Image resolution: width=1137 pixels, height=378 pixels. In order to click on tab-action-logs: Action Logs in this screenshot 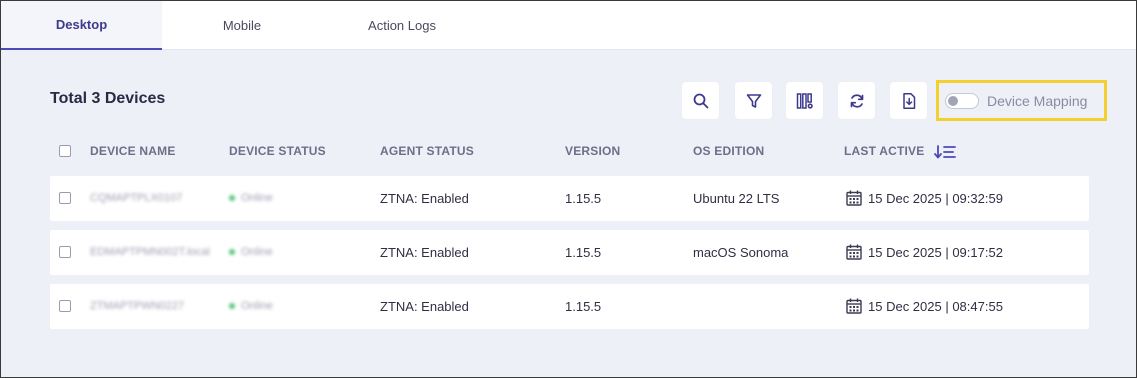, I will do `click(402, 25)`.